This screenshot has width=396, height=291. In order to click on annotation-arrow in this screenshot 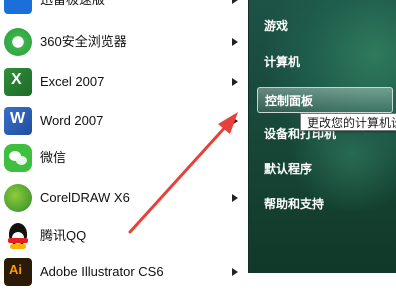, I will do `click(183, 173)`.